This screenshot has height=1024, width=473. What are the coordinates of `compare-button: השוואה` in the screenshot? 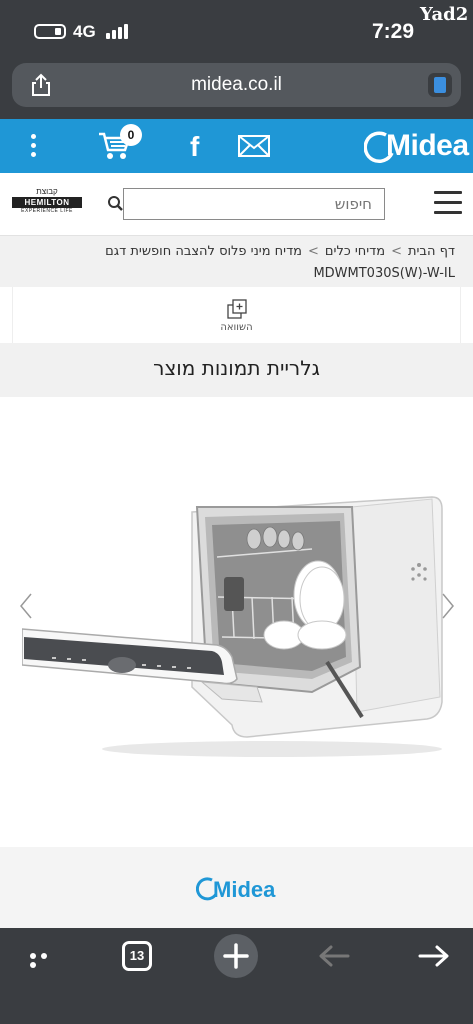 It's located at (236, 315).